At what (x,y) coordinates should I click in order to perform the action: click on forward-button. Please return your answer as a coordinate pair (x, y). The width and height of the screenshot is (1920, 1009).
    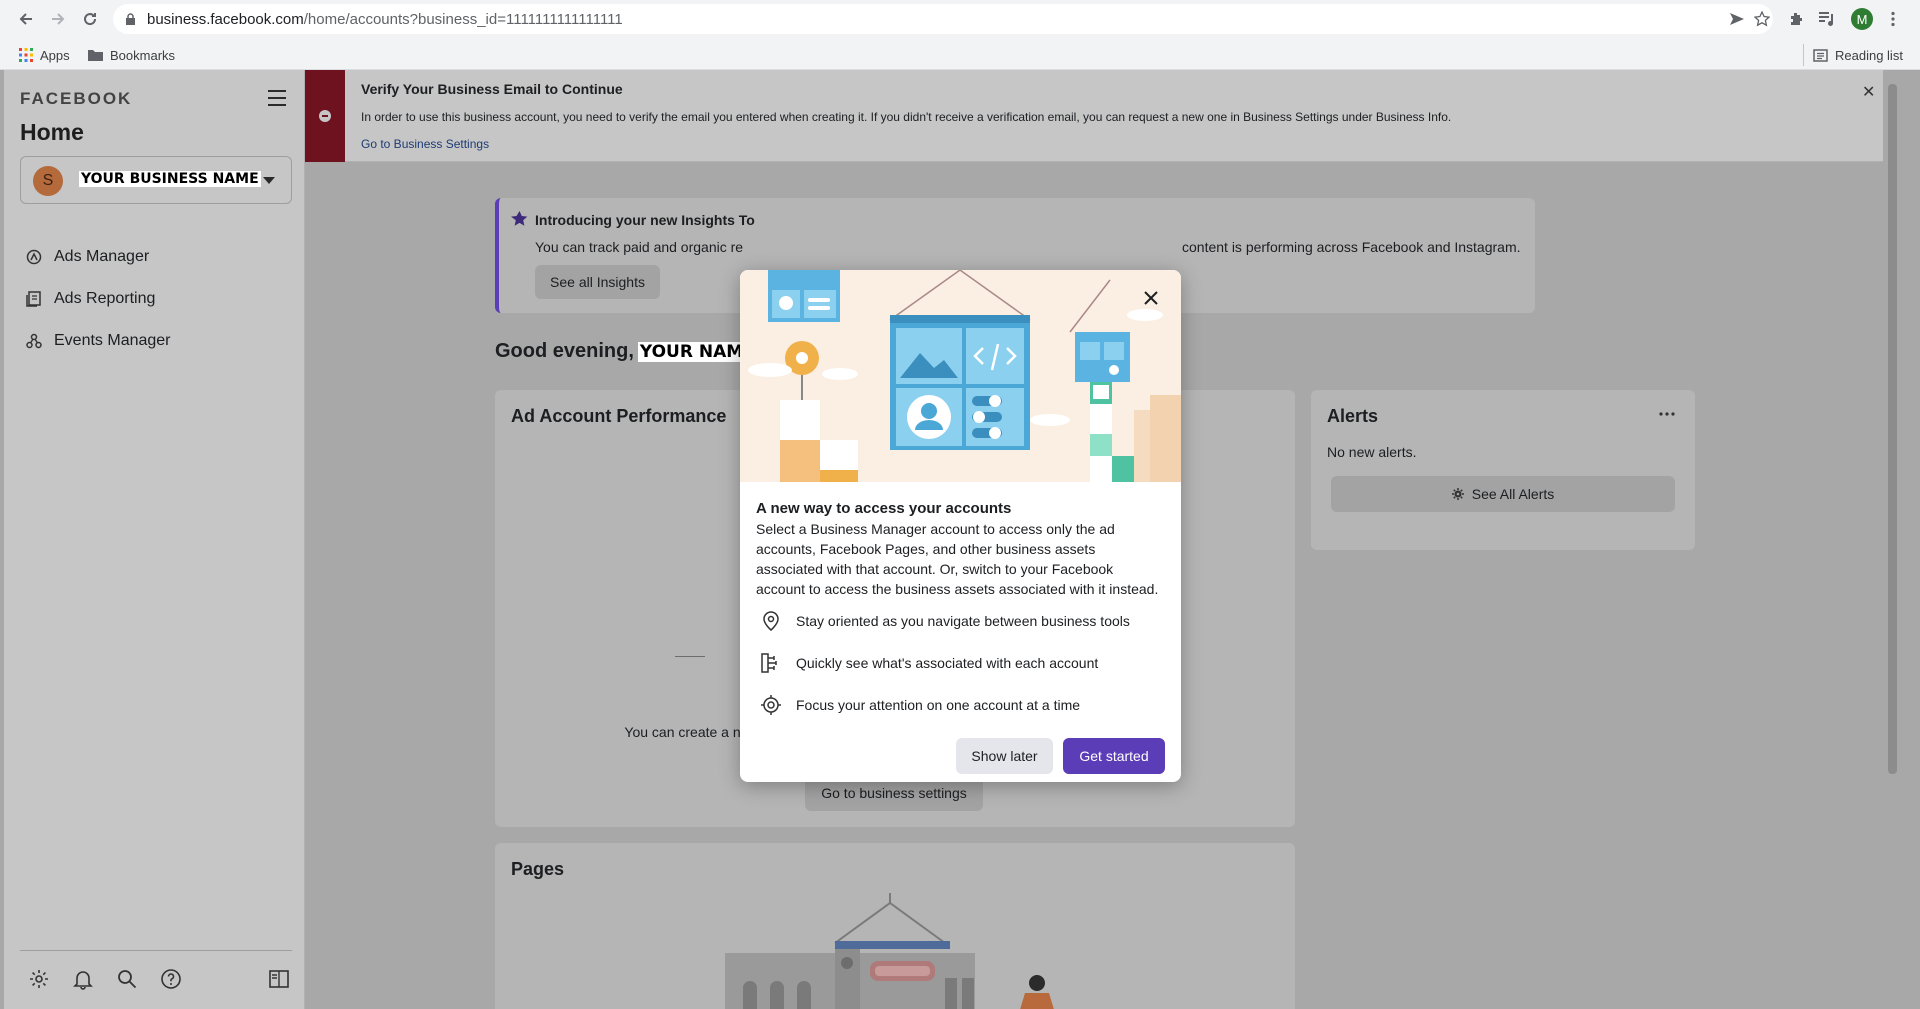
    Looking at the image, I should click on (58, 19).